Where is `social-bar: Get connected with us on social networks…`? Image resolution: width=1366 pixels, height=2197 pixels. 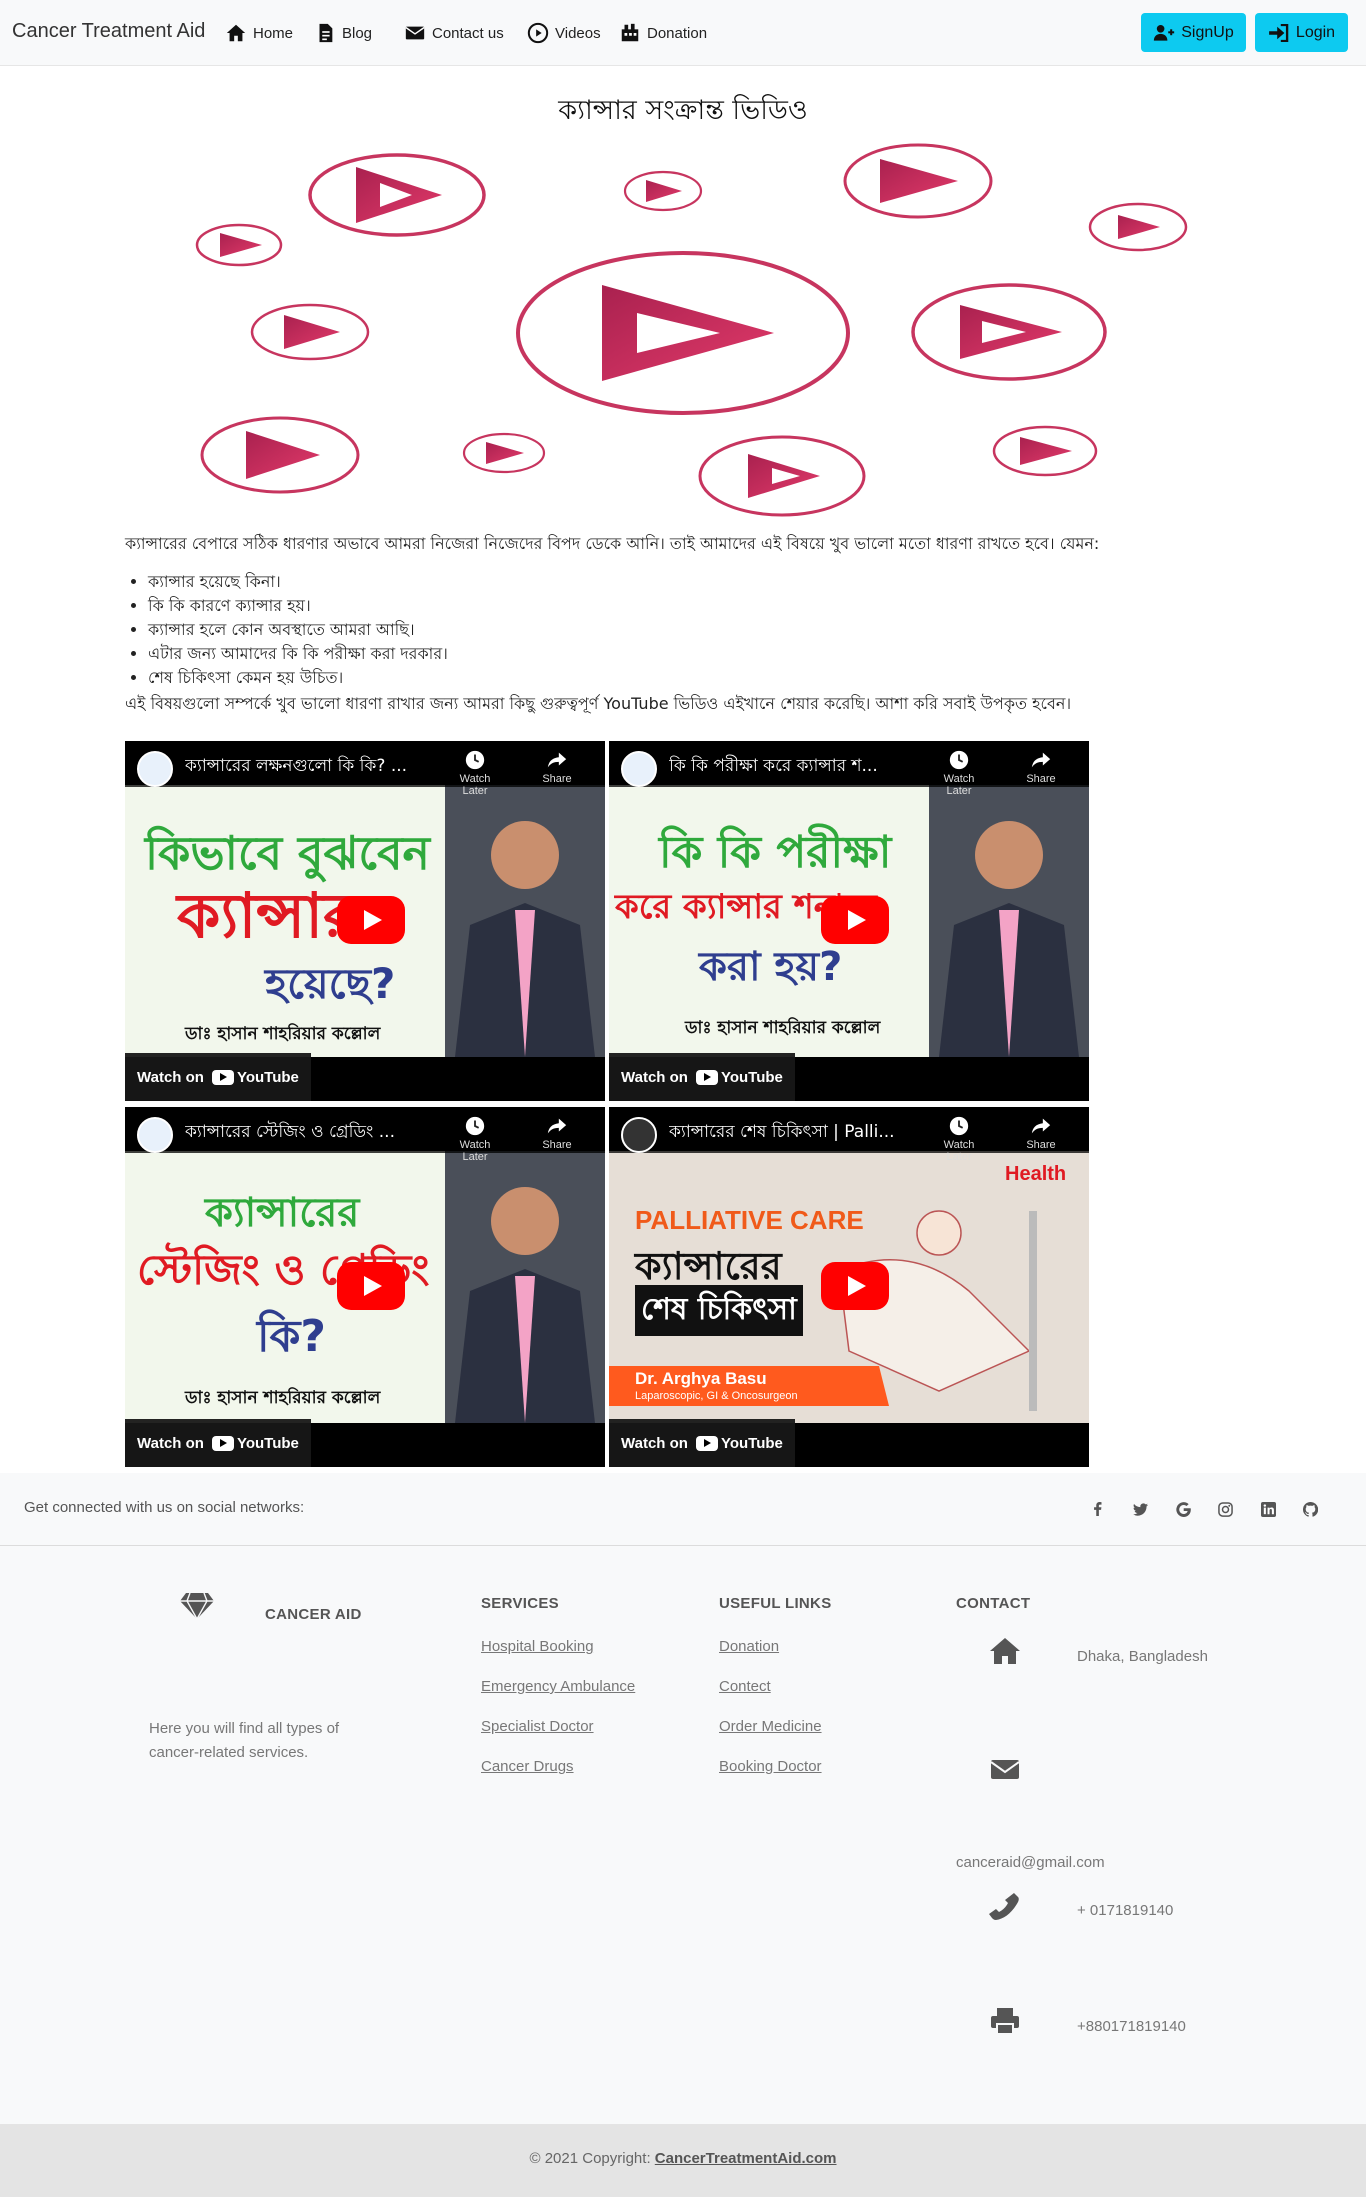
social-bar: Get connected with us on social networks… is located at coordinates (683, 1509).